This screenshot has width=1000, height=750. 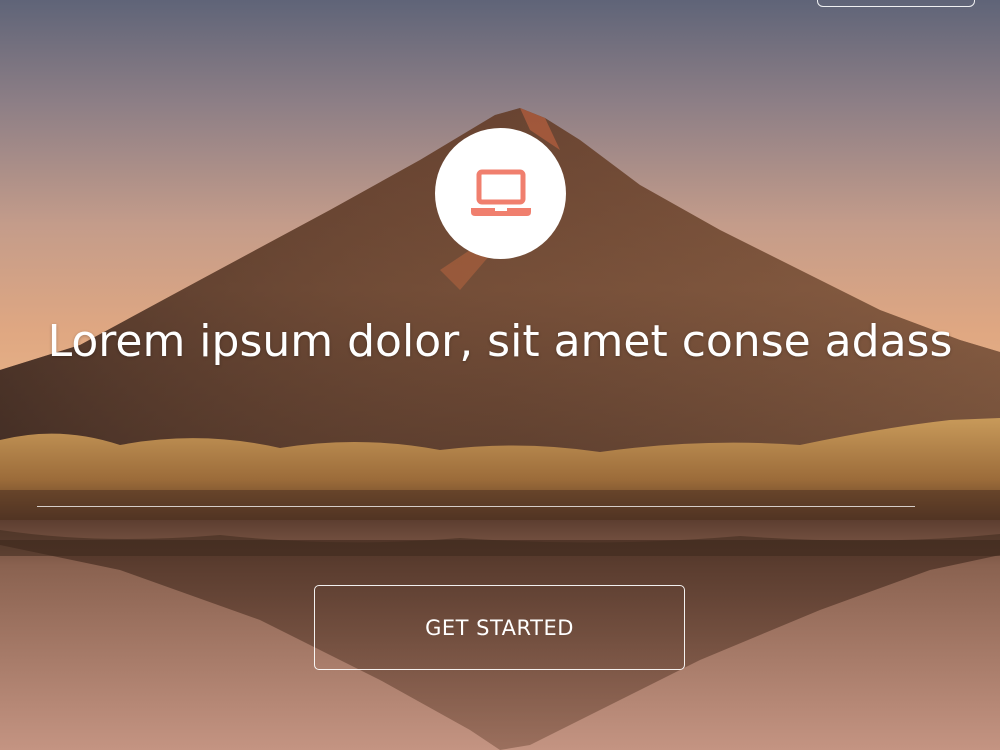 I want to click on get-started-button: GET STARTED, so click(x=499, y=627).